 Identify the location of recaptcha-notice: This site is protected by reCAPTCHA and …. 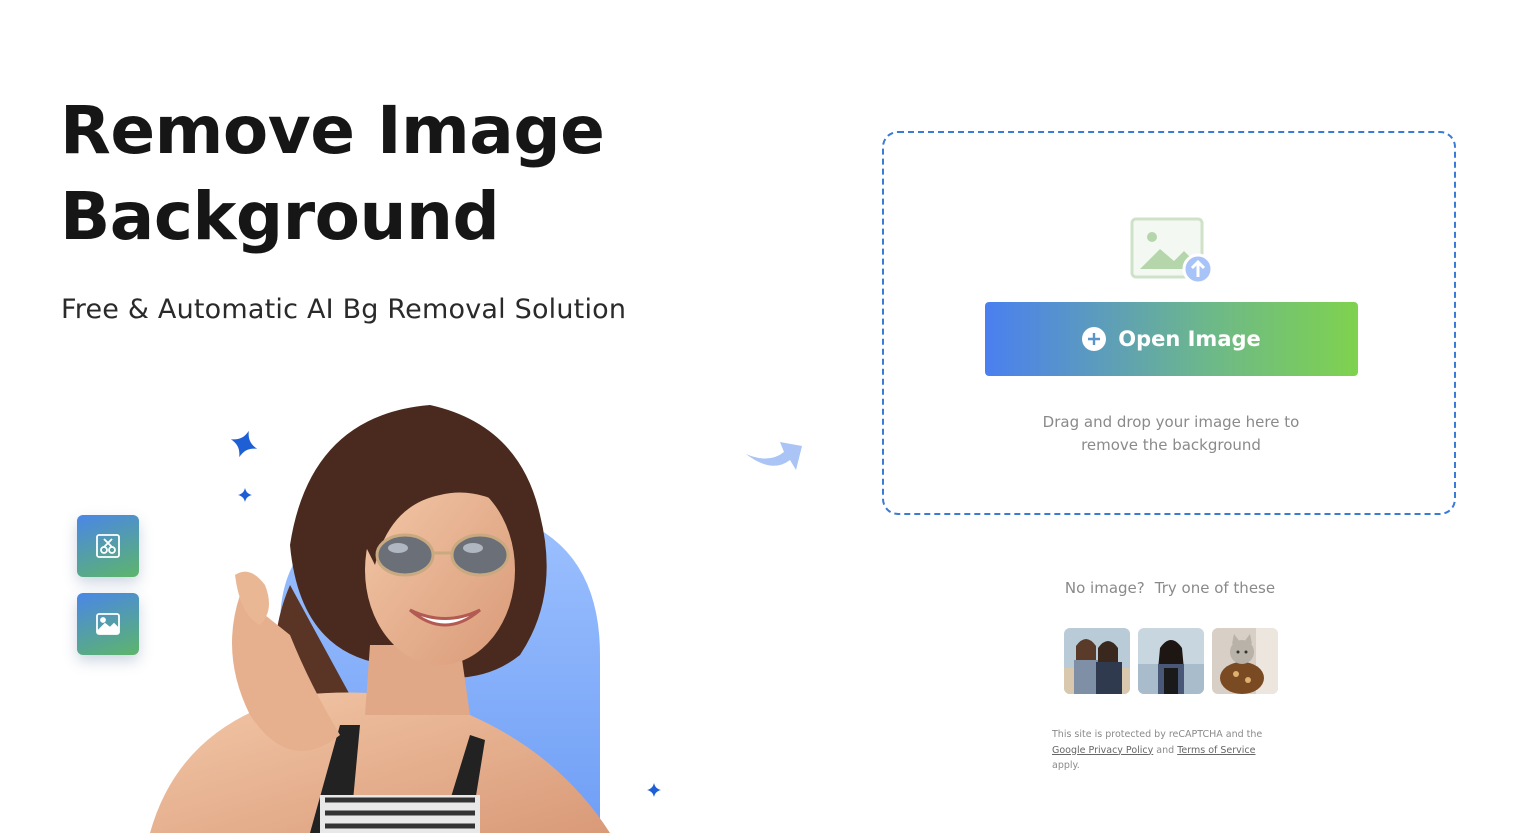
(1172, 750).